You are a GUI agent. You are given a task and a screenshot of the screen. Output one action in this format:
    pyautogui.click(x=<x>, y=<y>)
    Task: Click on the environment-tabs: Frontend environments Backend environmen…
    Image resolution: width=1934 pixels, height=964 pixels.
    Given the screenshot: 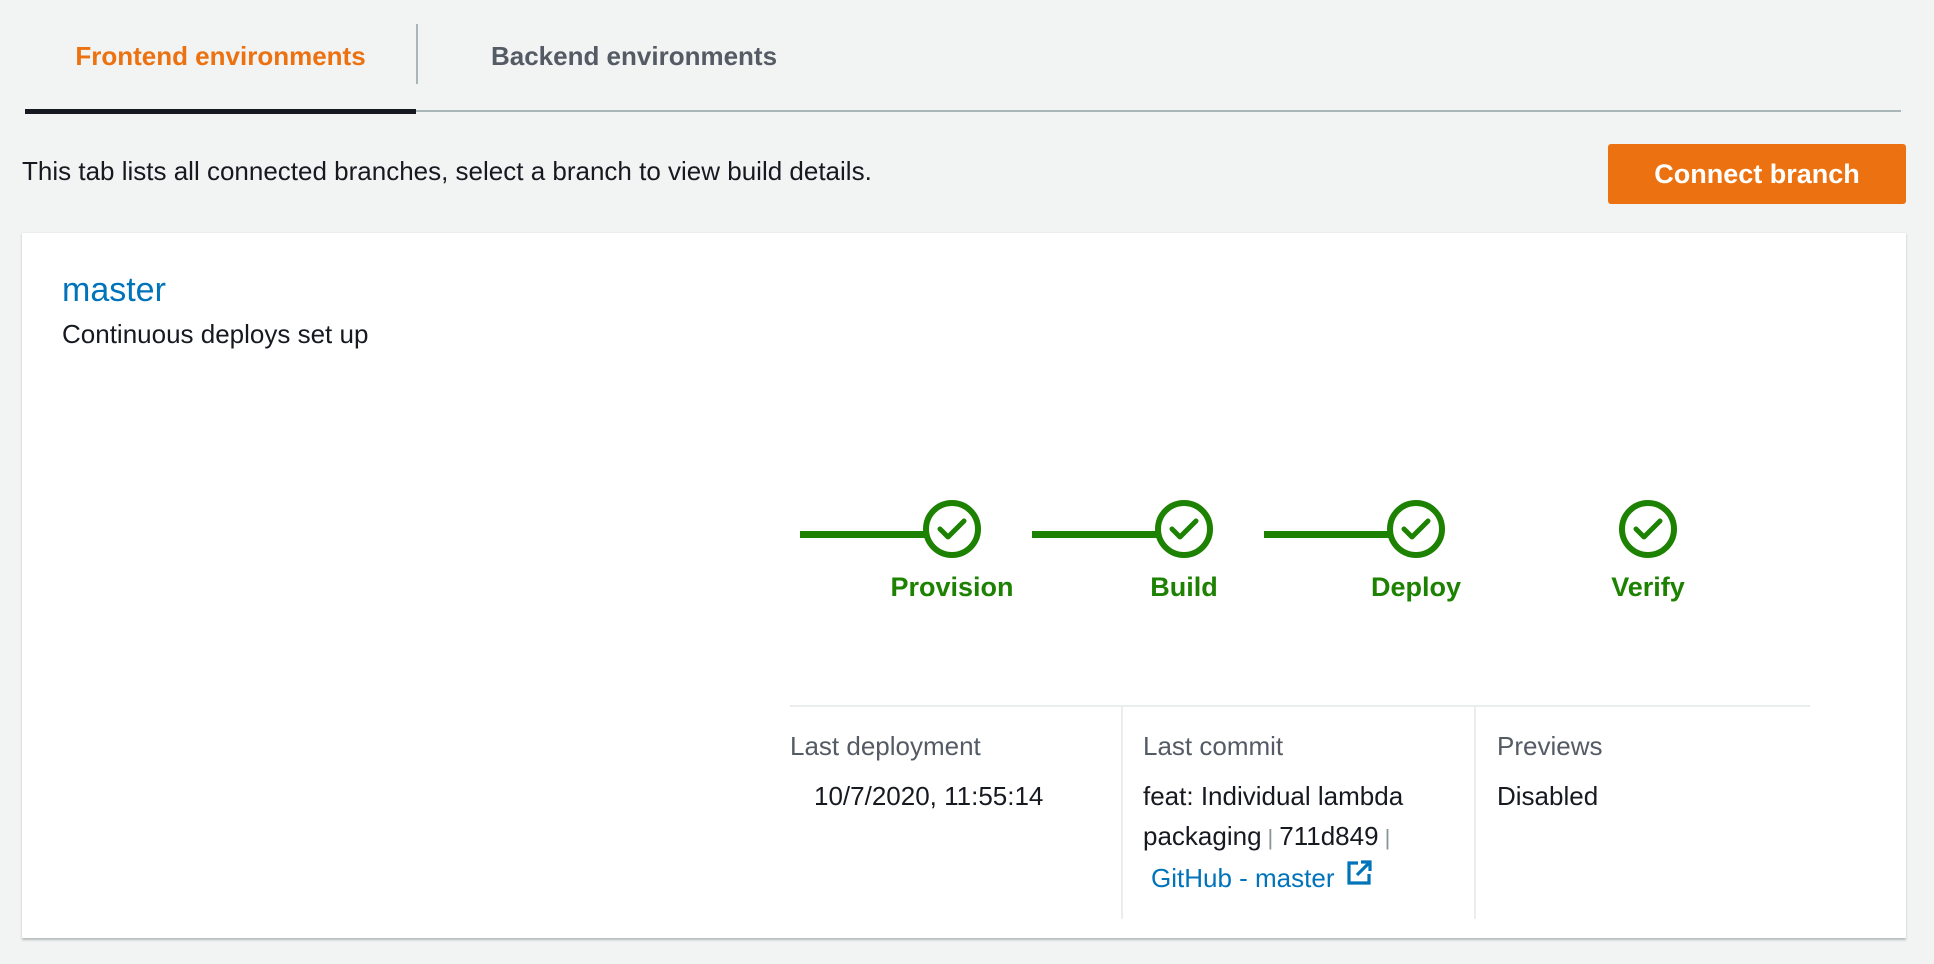 What is the action you would take?
    pyautogui.click(x=963, y=57)
    